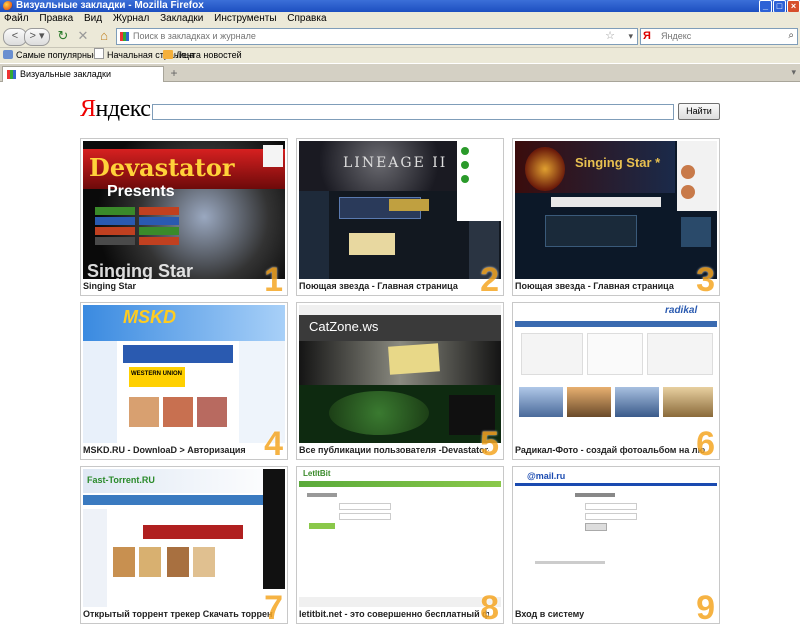 Image resolution: width=800 pixels, height=640 pixels. I want to click on bookmark-number: 8, so click(489, 606).